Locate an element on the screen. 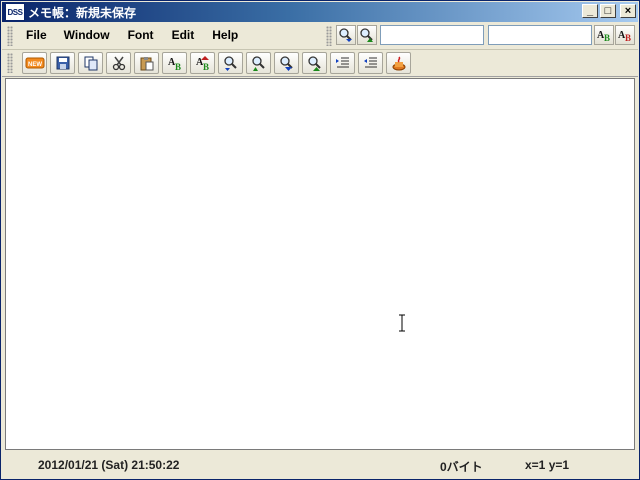  cut-button is located at coordinates (118, 63).